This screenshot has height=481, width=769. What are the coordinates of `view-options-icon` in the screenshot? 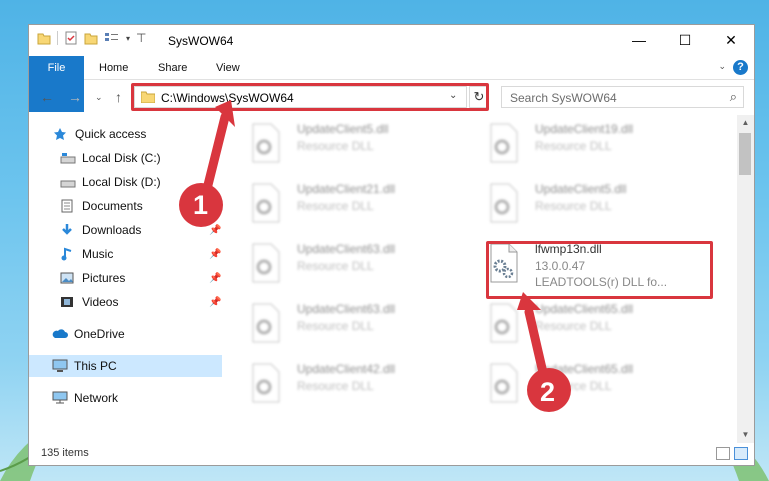 It's located at (112, 38).